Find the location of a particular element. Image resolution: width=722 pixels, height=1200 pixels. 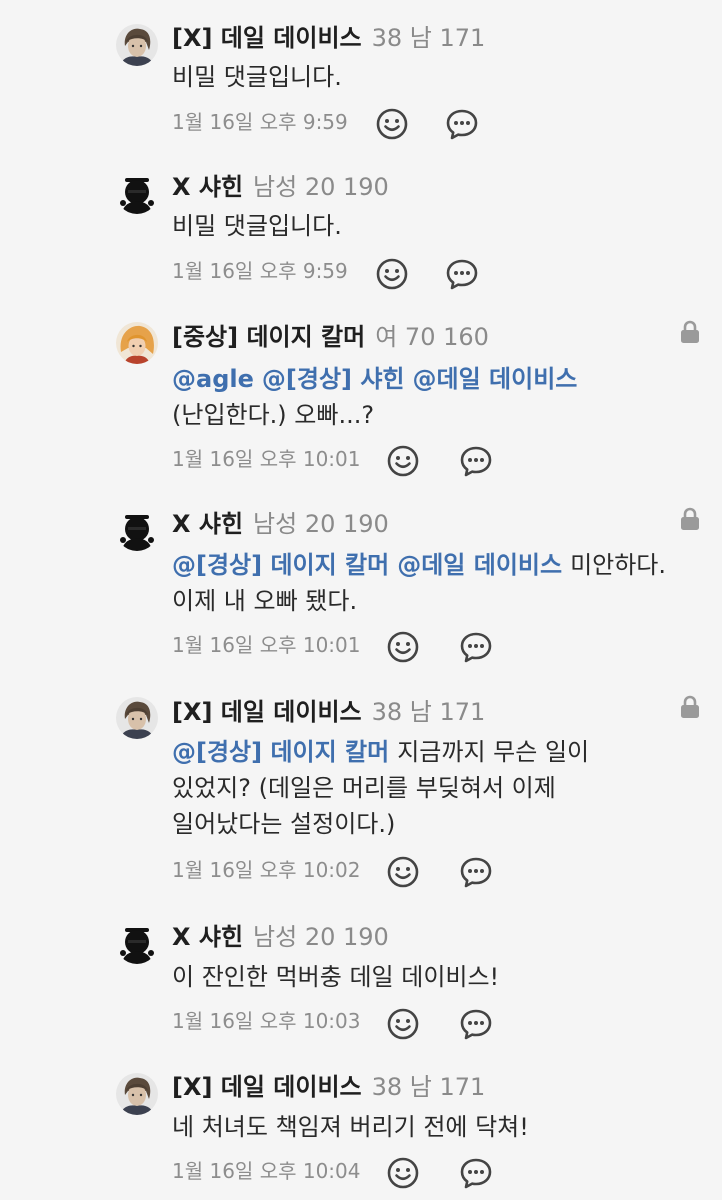

mention-link: @agle is located at coordinates (213, 379).